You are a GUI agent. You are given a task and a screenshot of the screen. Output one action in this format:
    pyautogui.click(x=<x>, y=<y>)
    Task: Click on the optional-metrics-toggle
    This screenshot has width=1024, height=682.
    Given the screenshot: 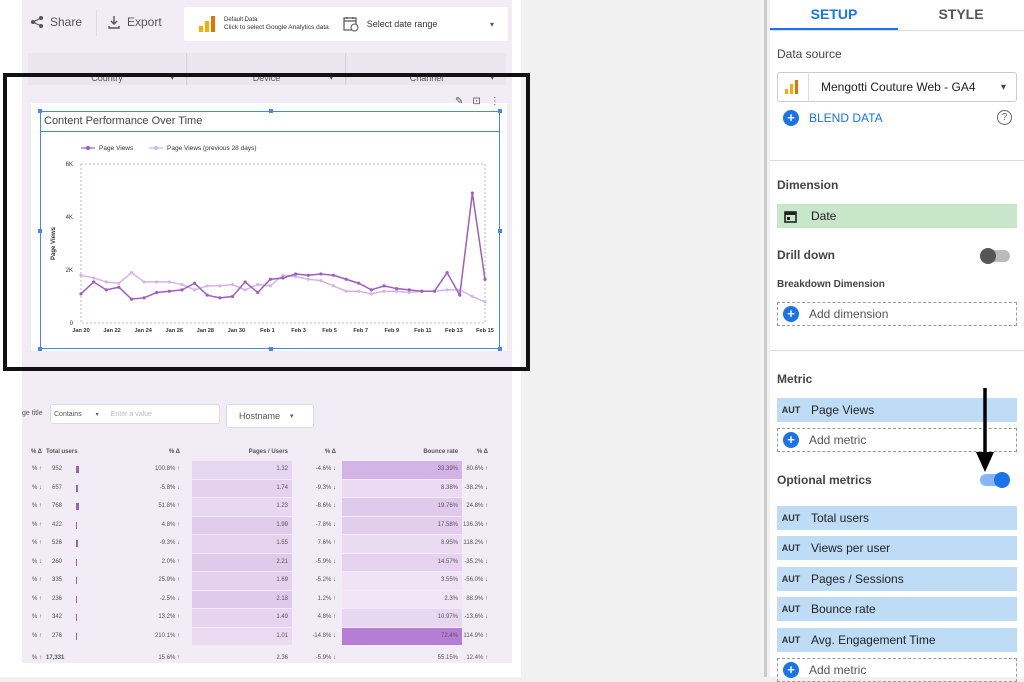 What is the action you would take?
    pyautogui.click(x=995, y=480)
    